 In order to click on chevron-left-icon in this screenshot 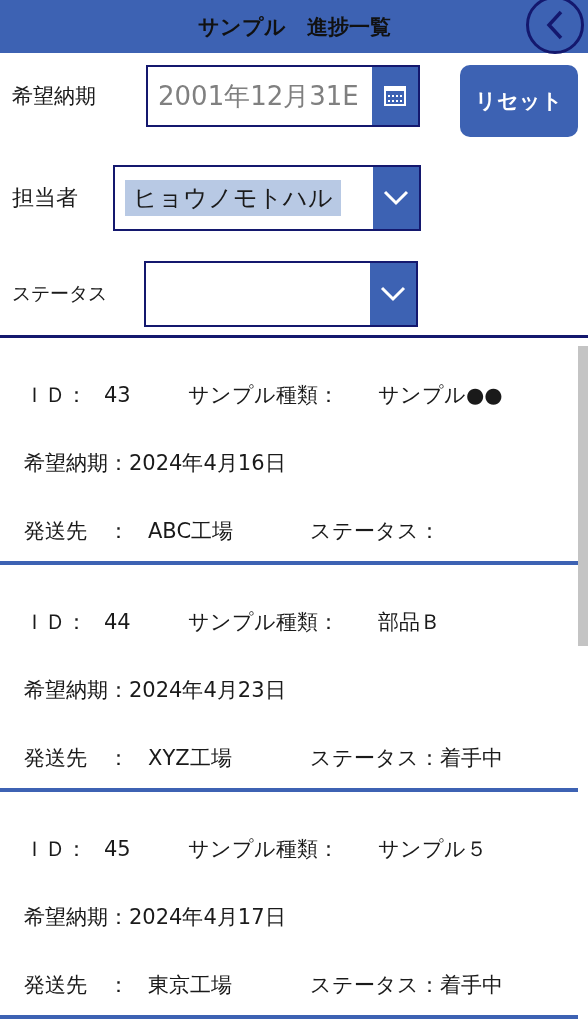, I will do `click(555, 25)`.